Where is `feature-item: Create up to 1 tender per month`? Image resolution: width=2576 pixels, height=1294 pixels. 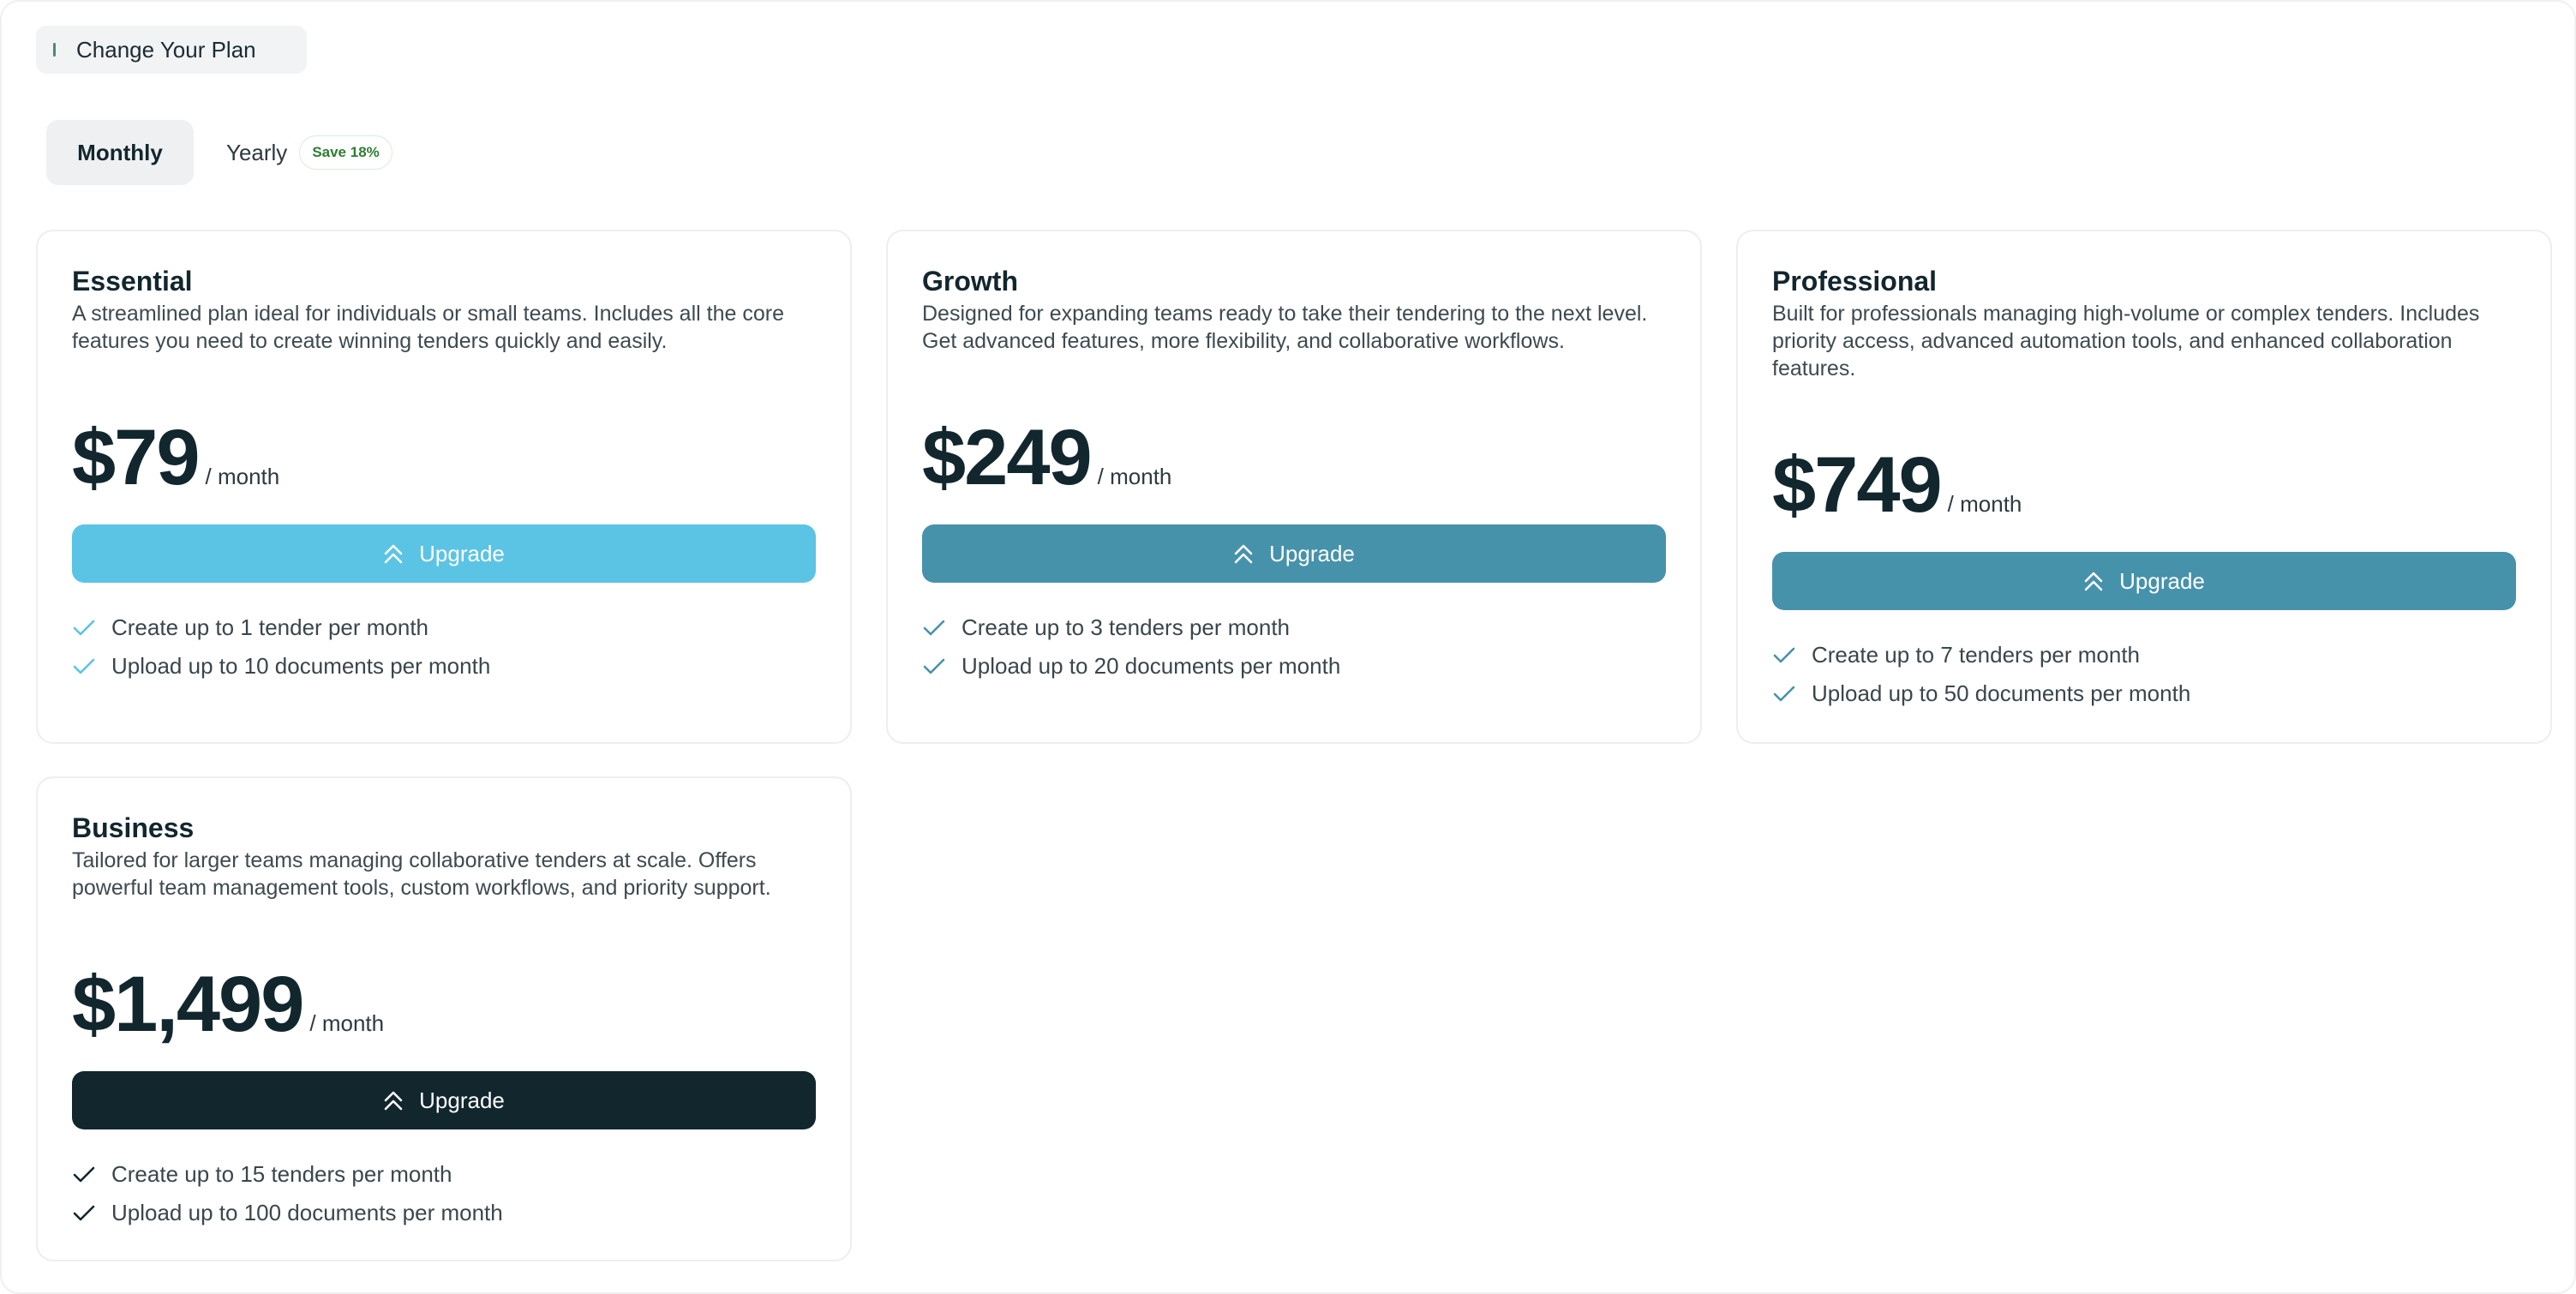 feature-item: Create up to 1 tender per month is located at coordinates (444, 627).